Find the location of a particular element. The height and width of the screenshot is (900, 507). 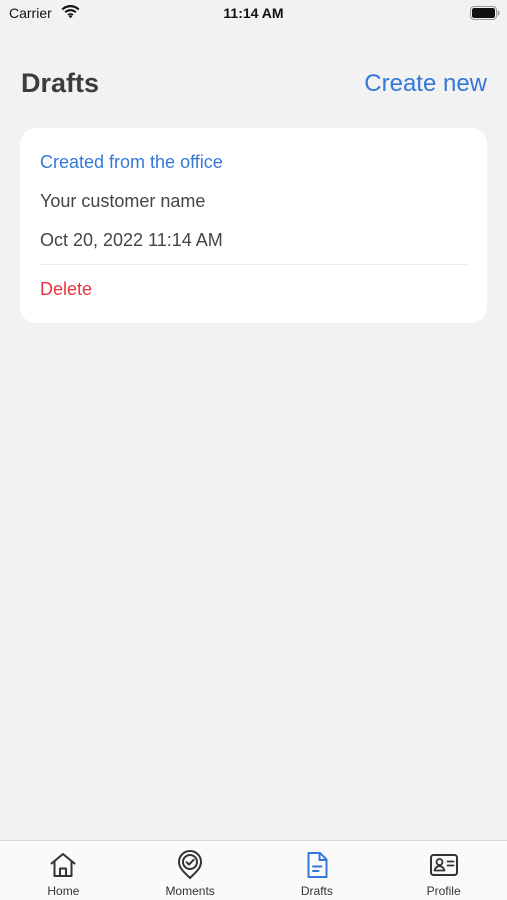

tab-moments: Moments is located at coordinates (190, 870).